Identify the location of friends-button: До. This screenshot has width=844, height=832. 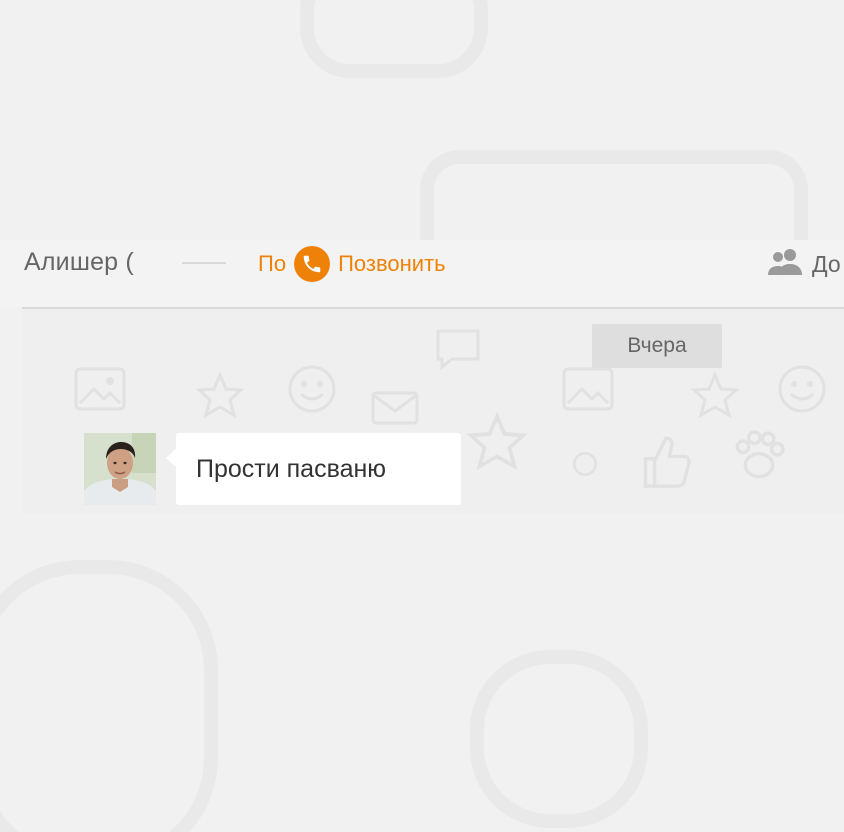
(804, 264).